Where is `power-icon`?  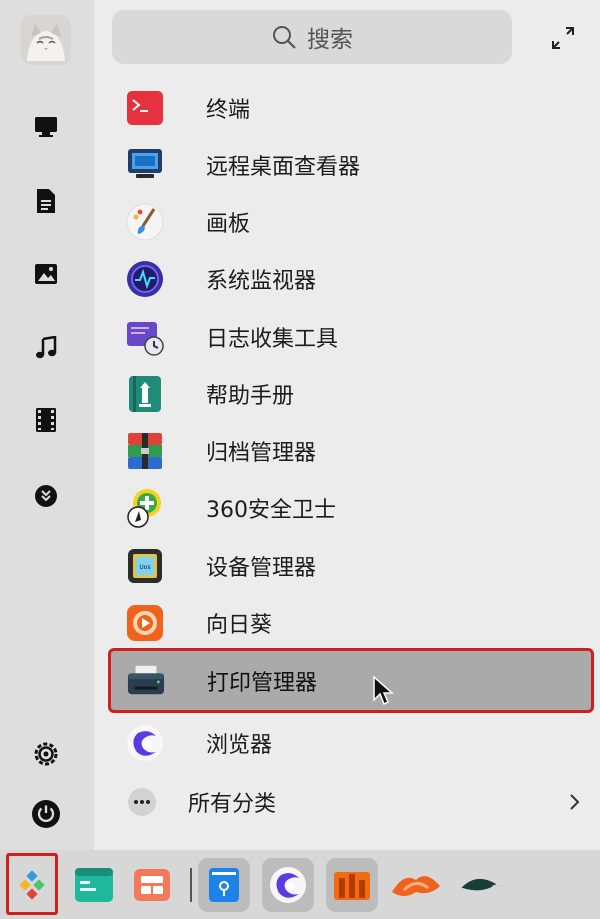 power-icon is located at coordinates (46, 814).